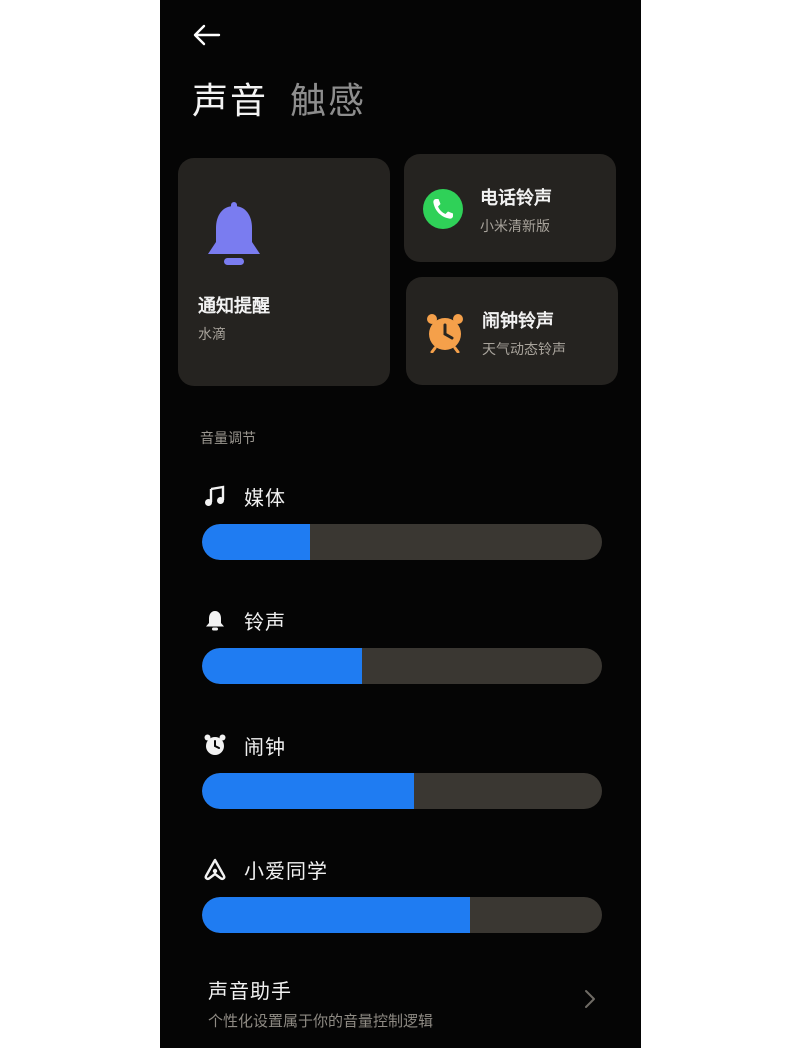  Describe the element at coordinates (256, 542) in the screenshot. I see `media-volume-fill` at that location.